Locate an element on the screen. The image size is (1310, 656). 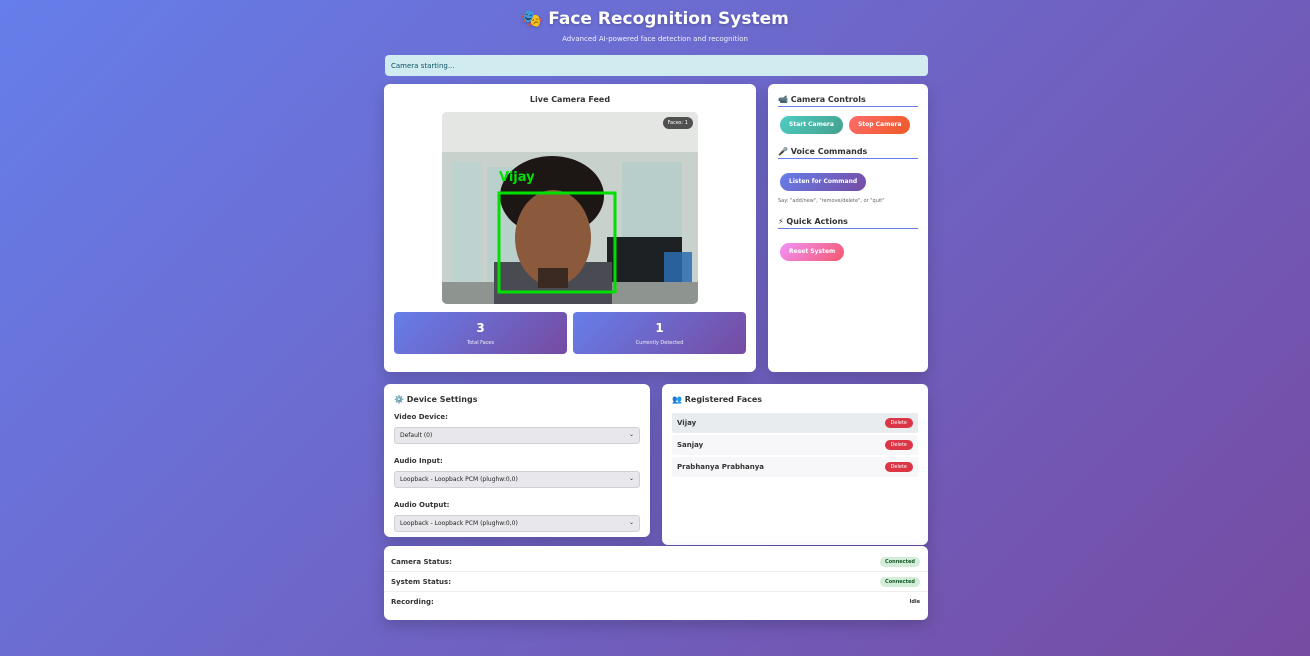
audio-output-value: Loopback - Loopback PCM (plughw:0,0) is located at coordinates (459, 523).